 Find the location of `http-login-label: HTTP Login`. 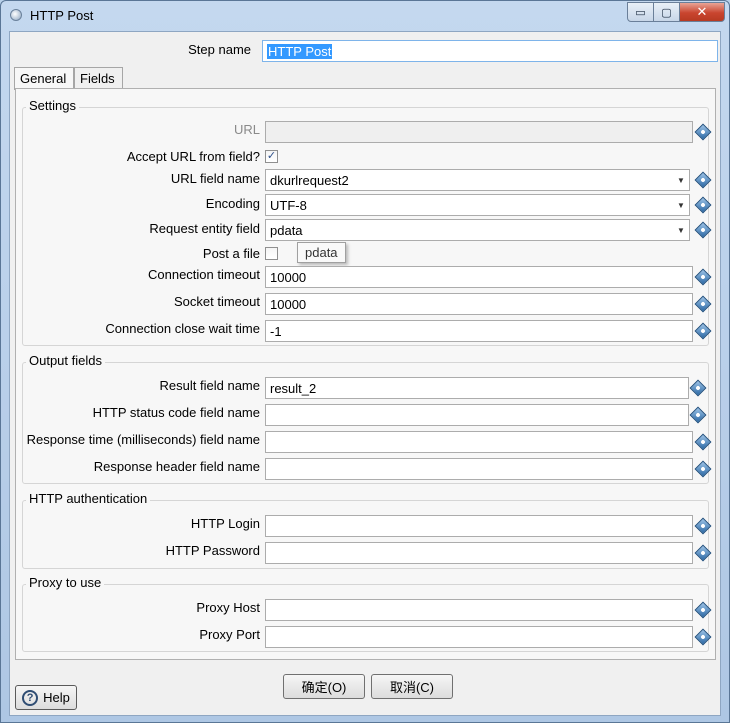

http-login-label: HTTP Login is located at coordinates (225, 523).